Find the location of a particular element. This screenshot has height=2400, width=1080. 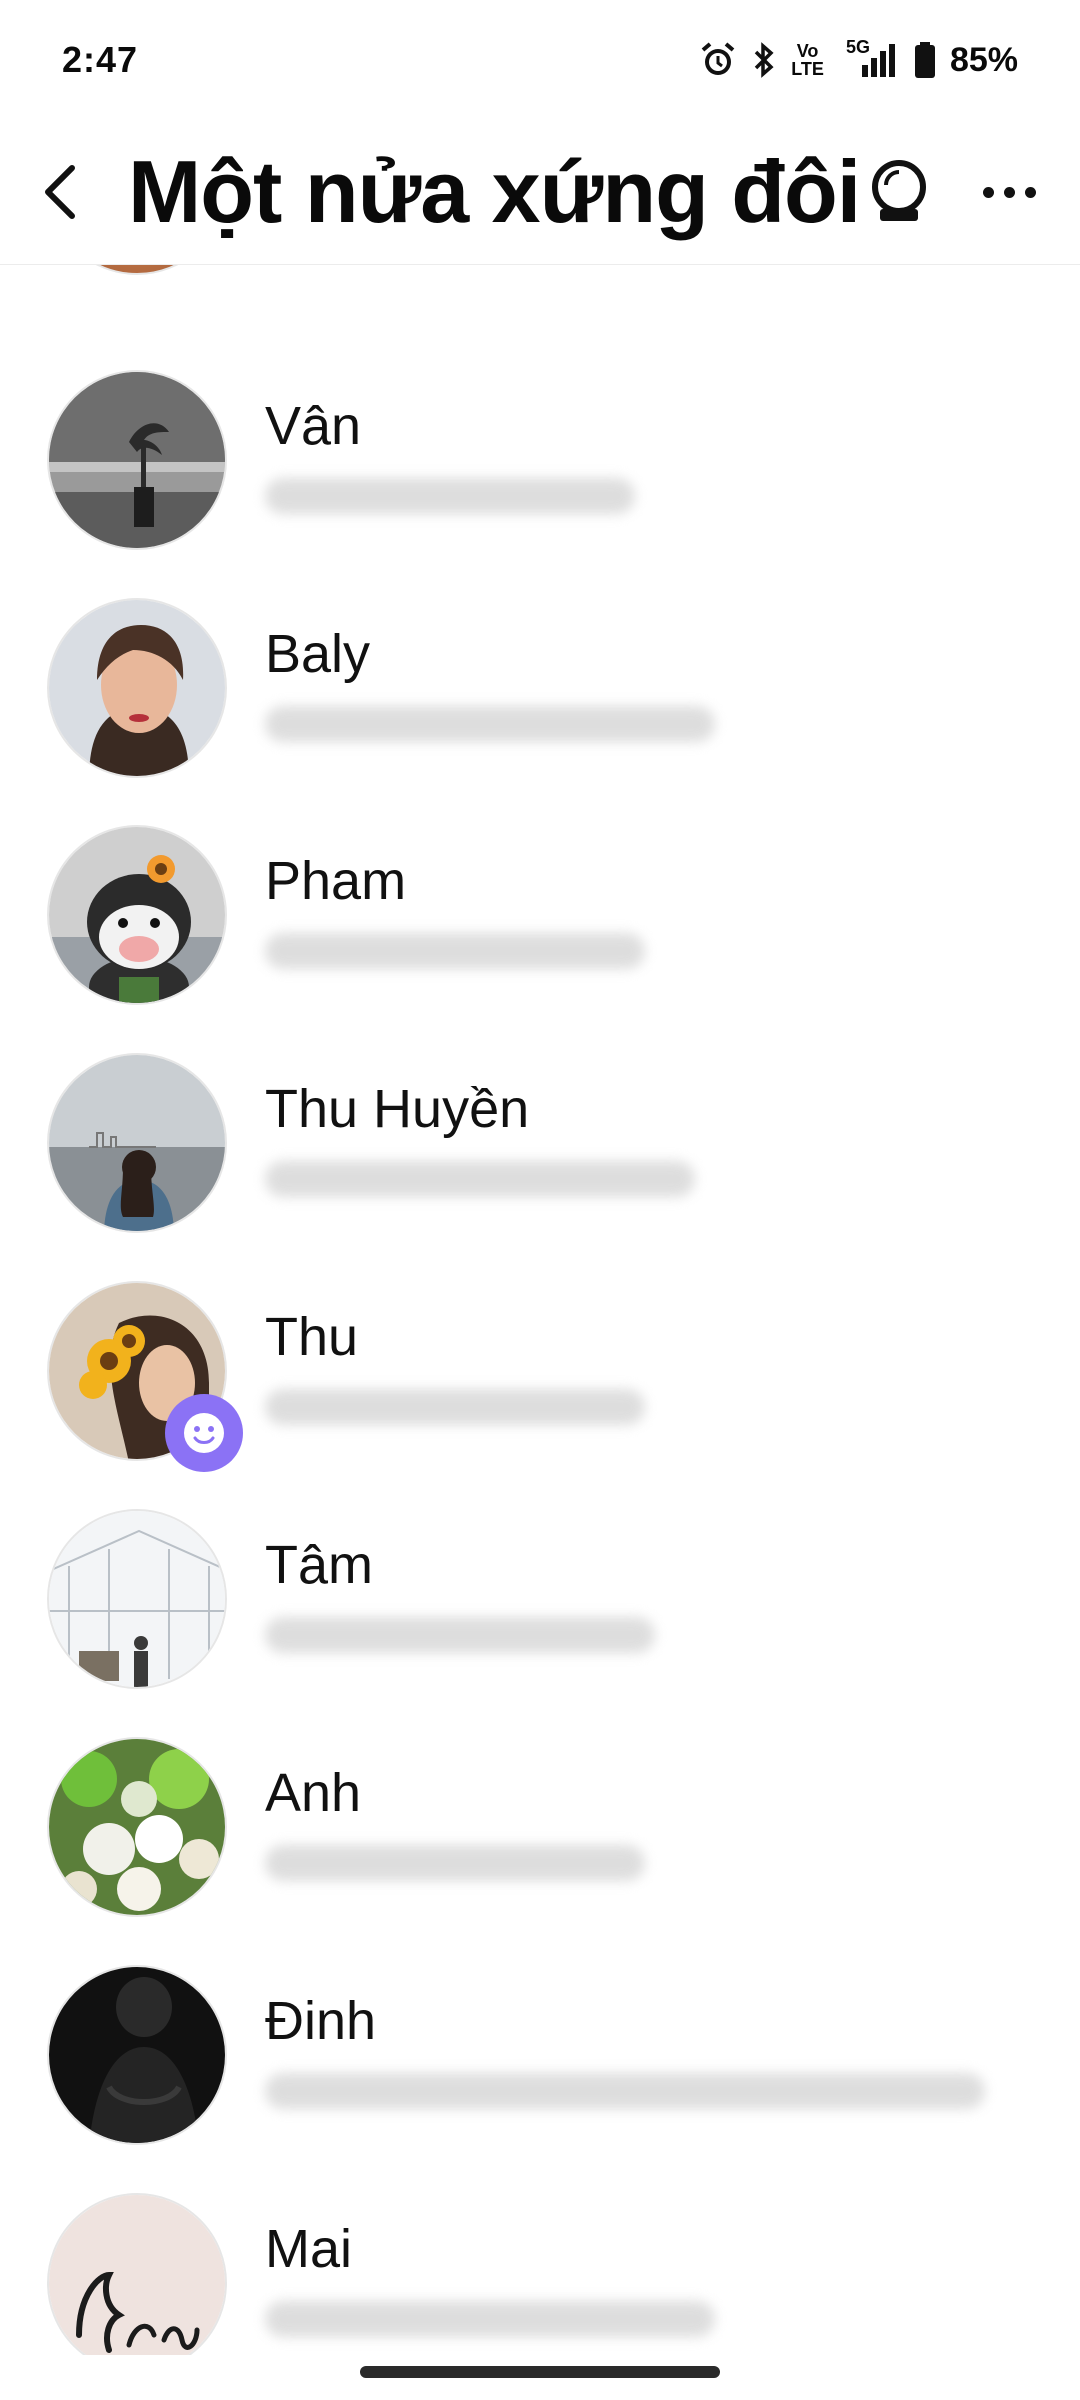

contact-name: Vân is located at coordinates (313, 426).